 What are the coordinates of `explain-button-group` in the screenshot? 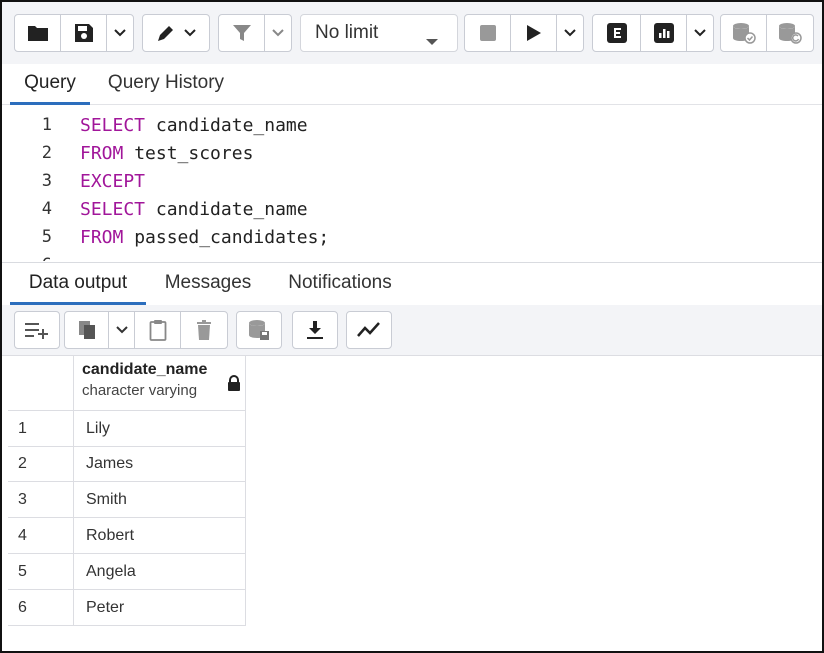 It's located at (653, 33).